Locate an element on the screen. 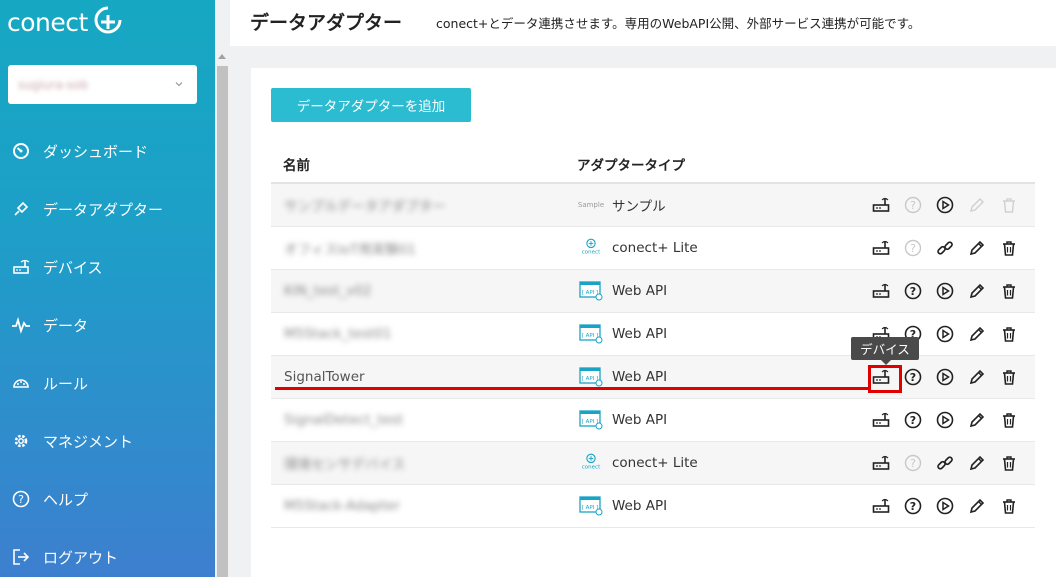 This screenshot has width=1056, height=577. plug-icon is located at coordinates (21, 209).